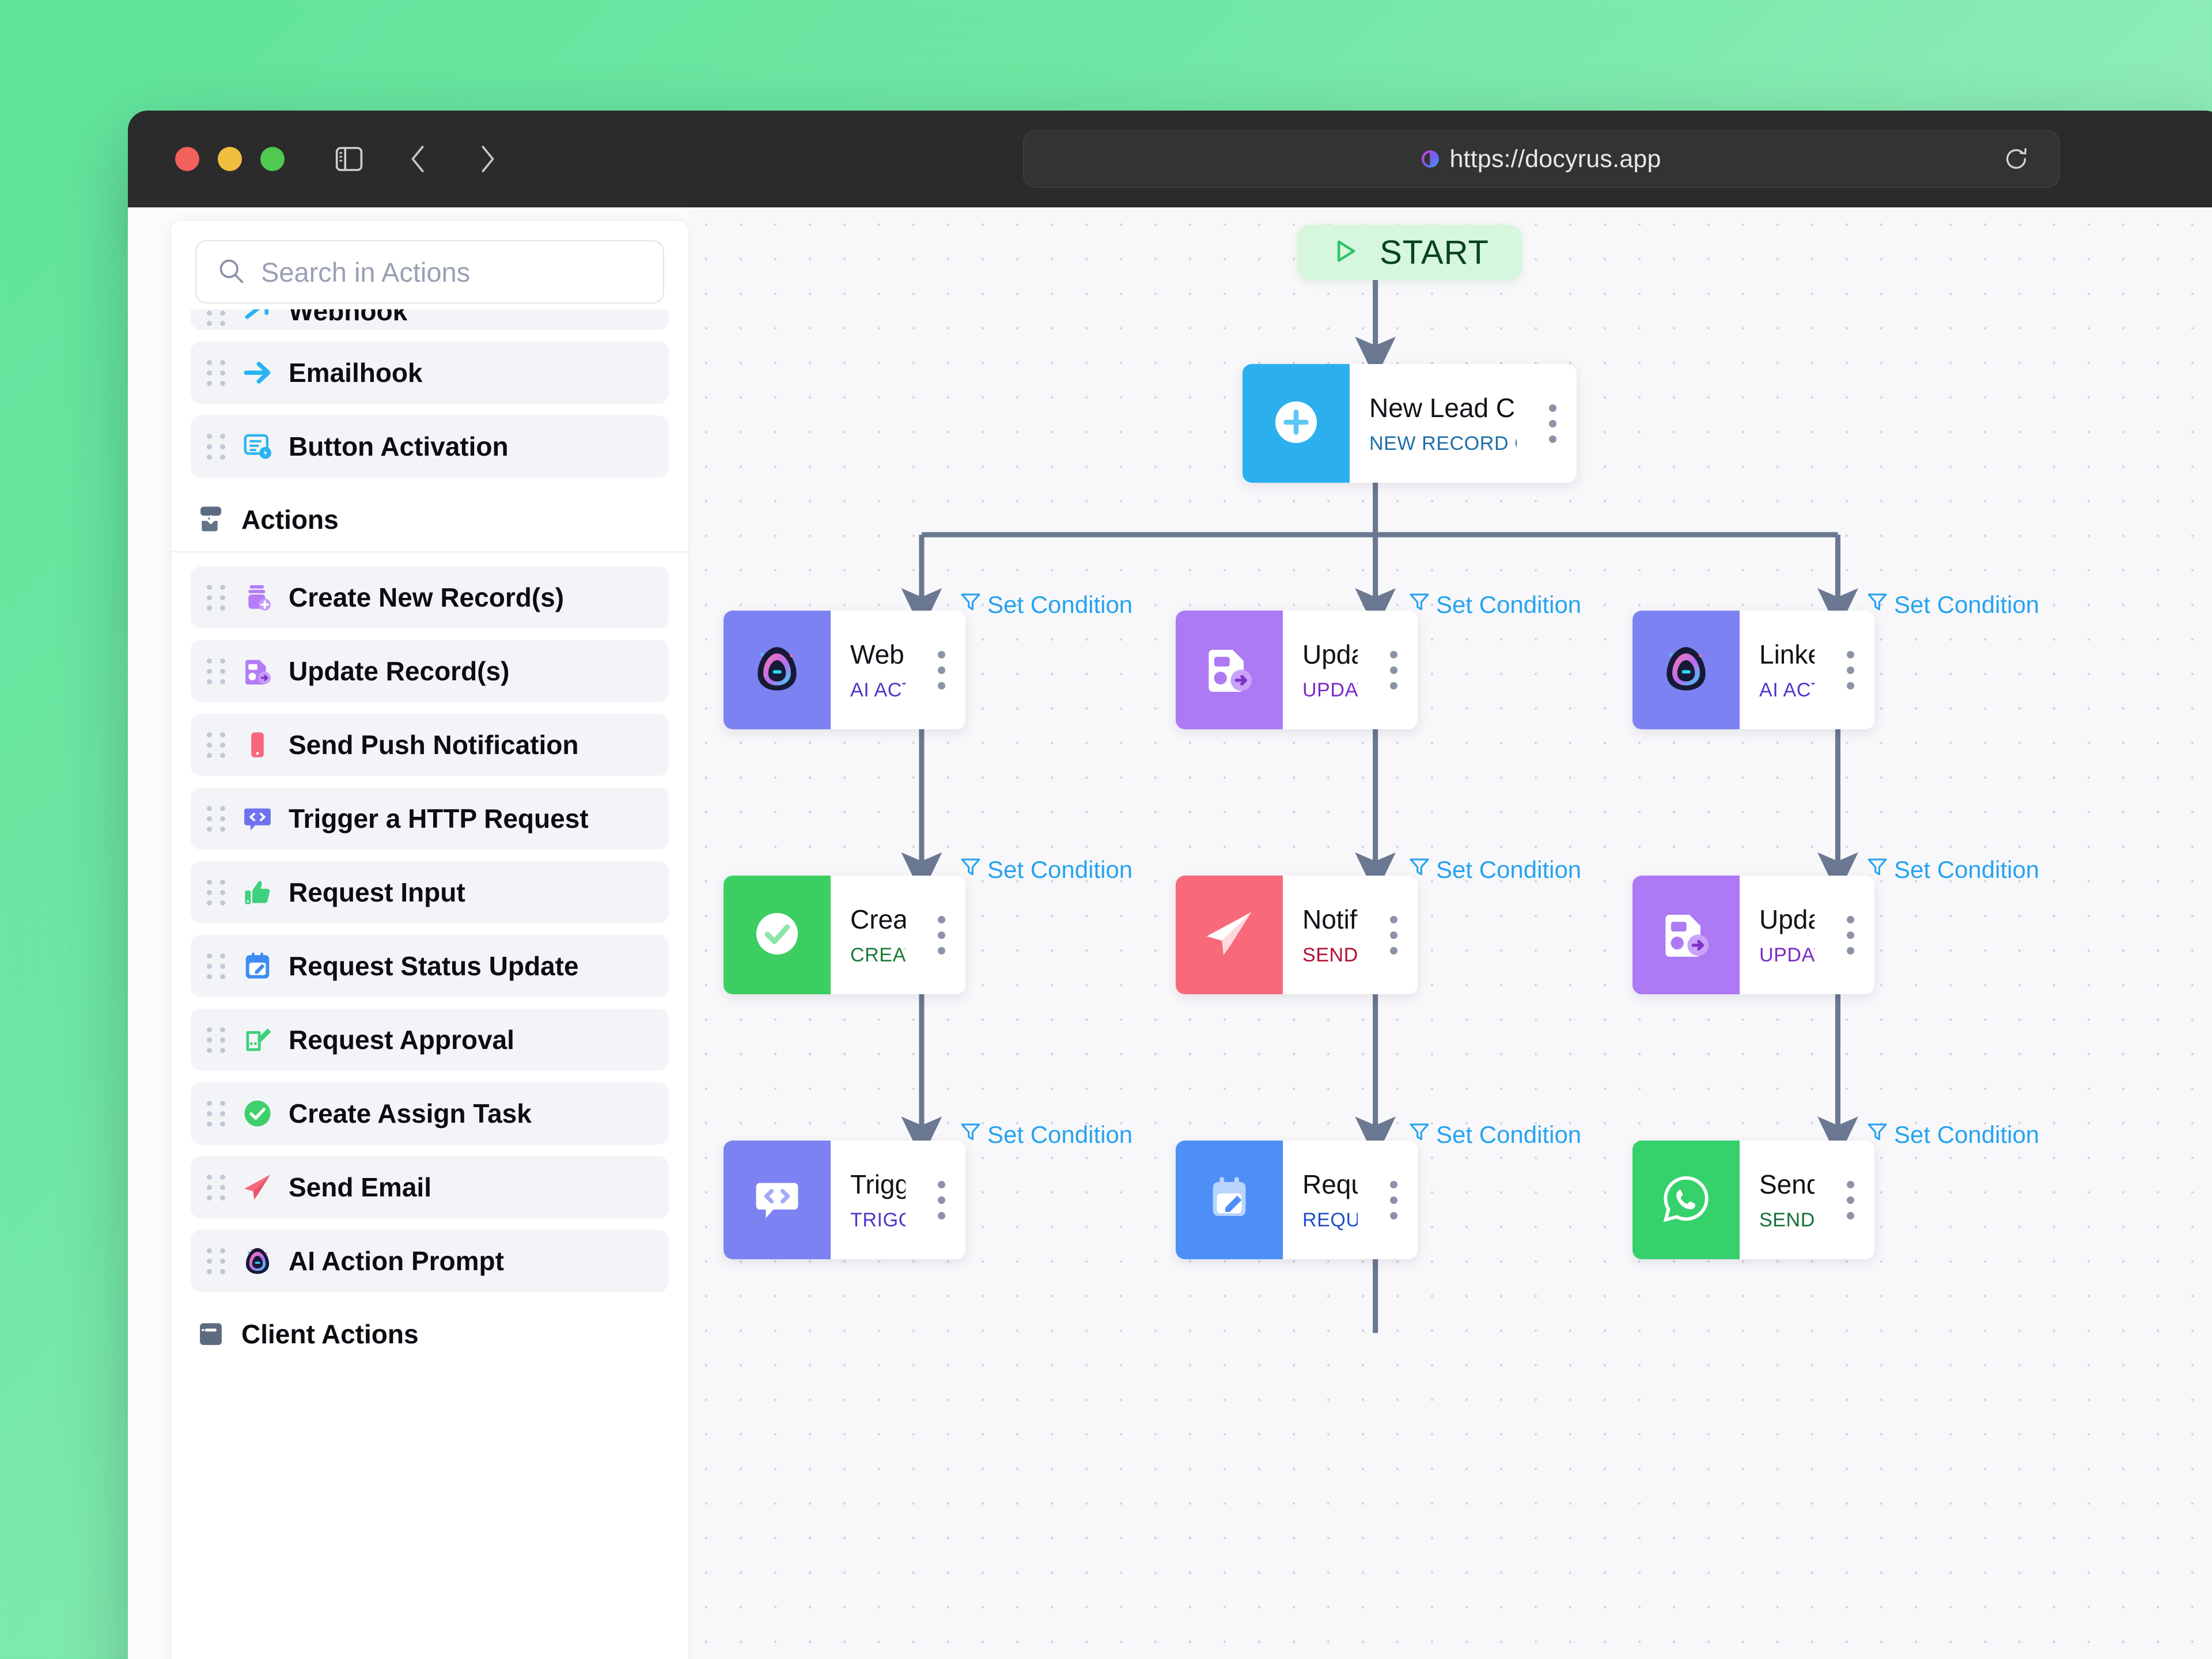 The width and height of the screenshot is (2212, 1659). What do you see at coordinates (1297, 935) in the screenshot?
I see `node-notify-email: Notify Email SEND EMAIL` at bounding box center [1297, 935].